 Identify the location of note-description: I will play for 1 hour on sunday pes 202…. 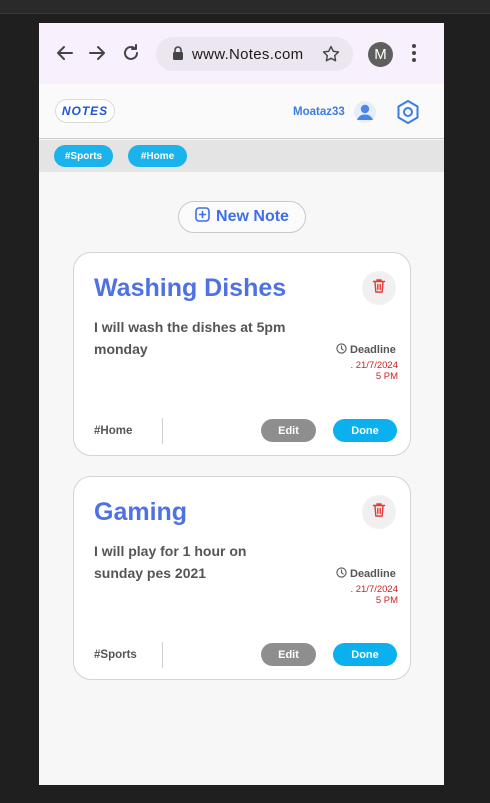
(170, 562).